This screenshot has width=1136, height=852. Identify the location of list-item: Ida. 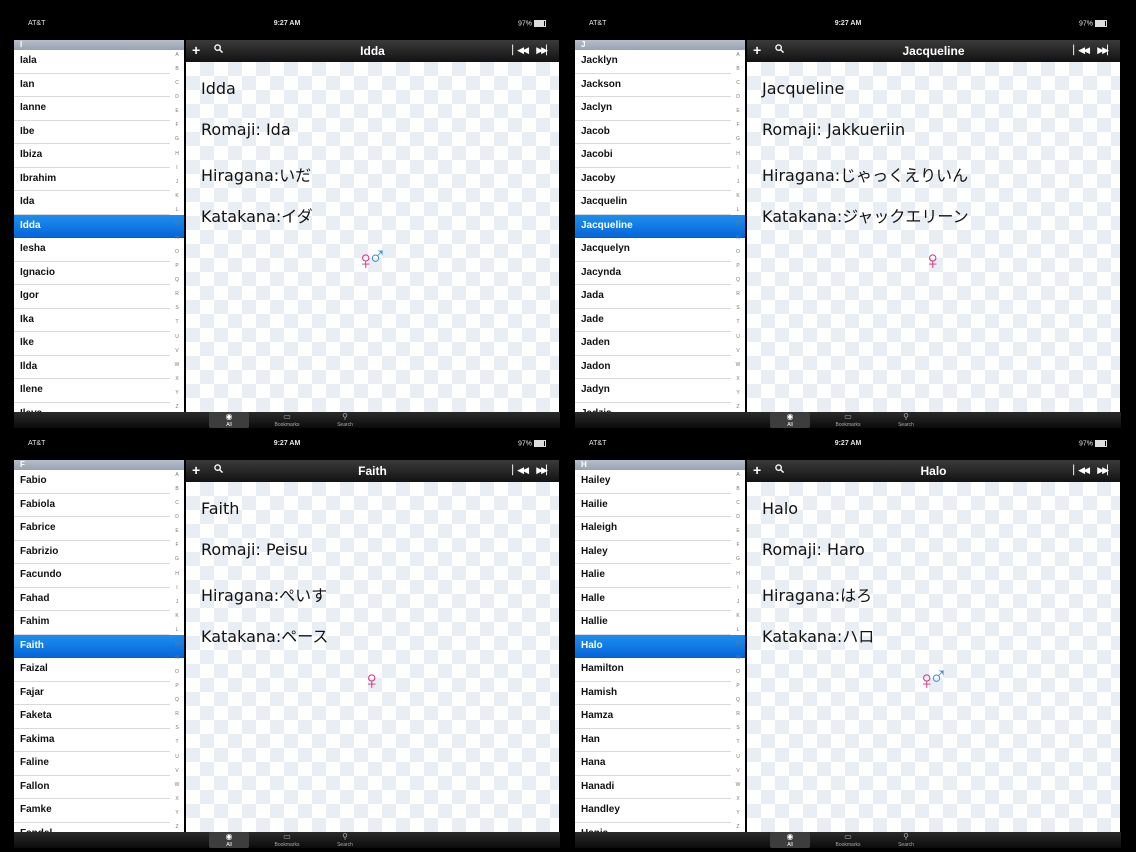
(92, 203).